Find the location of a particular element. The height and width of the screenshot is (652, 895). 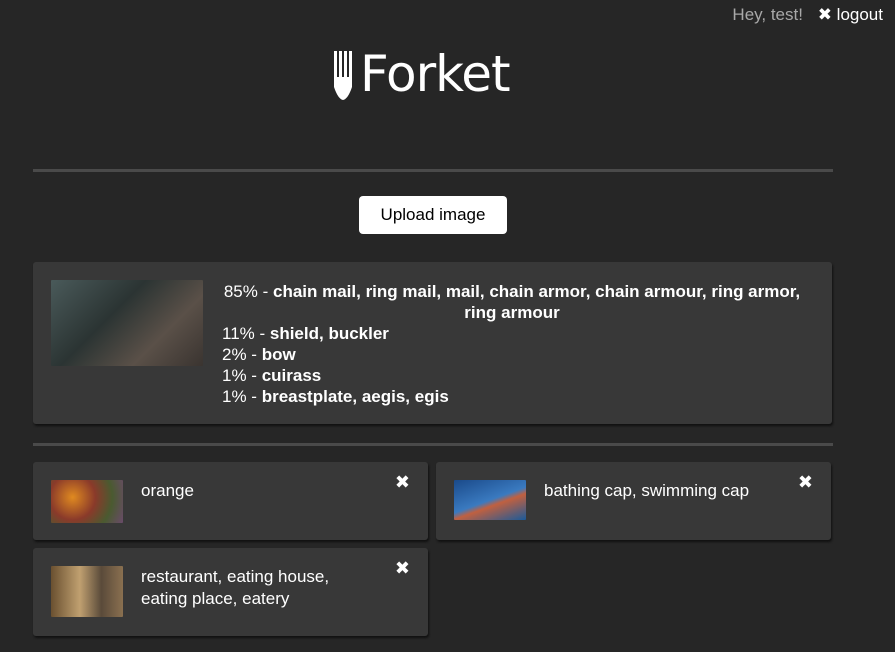

prediction-item: 1% - cuirass is located at coordinates (272, 375).